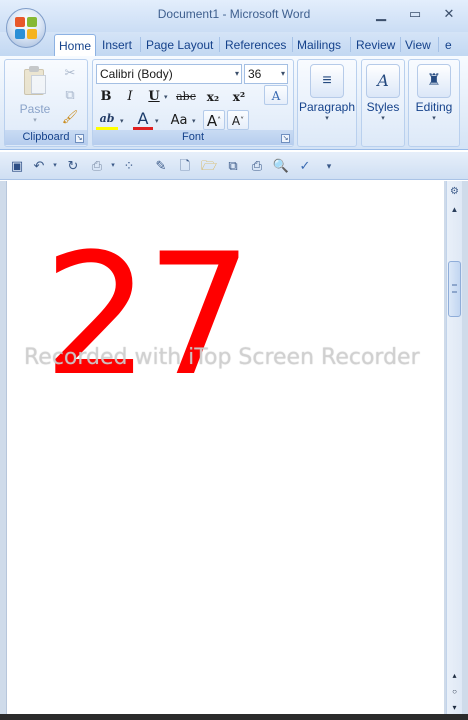 The image size is (468, 720). I want to click on copy-icon: ⧉, so click(70, 95).